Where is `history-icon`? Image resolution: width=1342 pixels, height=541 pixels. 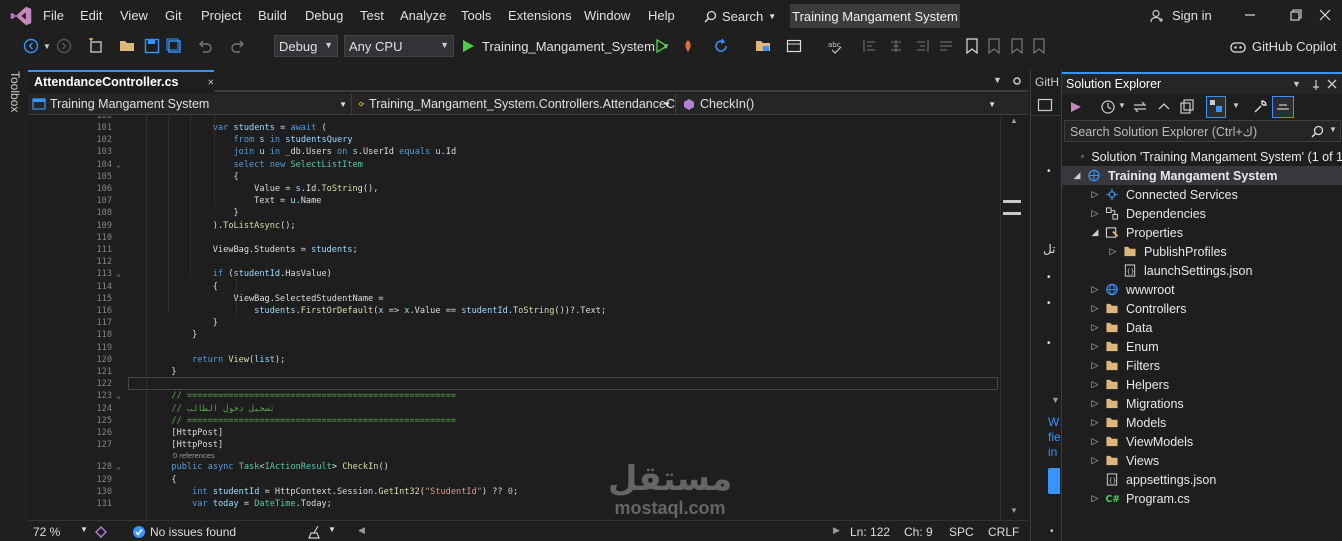 history-icon is located at coordinates (1108, 107).